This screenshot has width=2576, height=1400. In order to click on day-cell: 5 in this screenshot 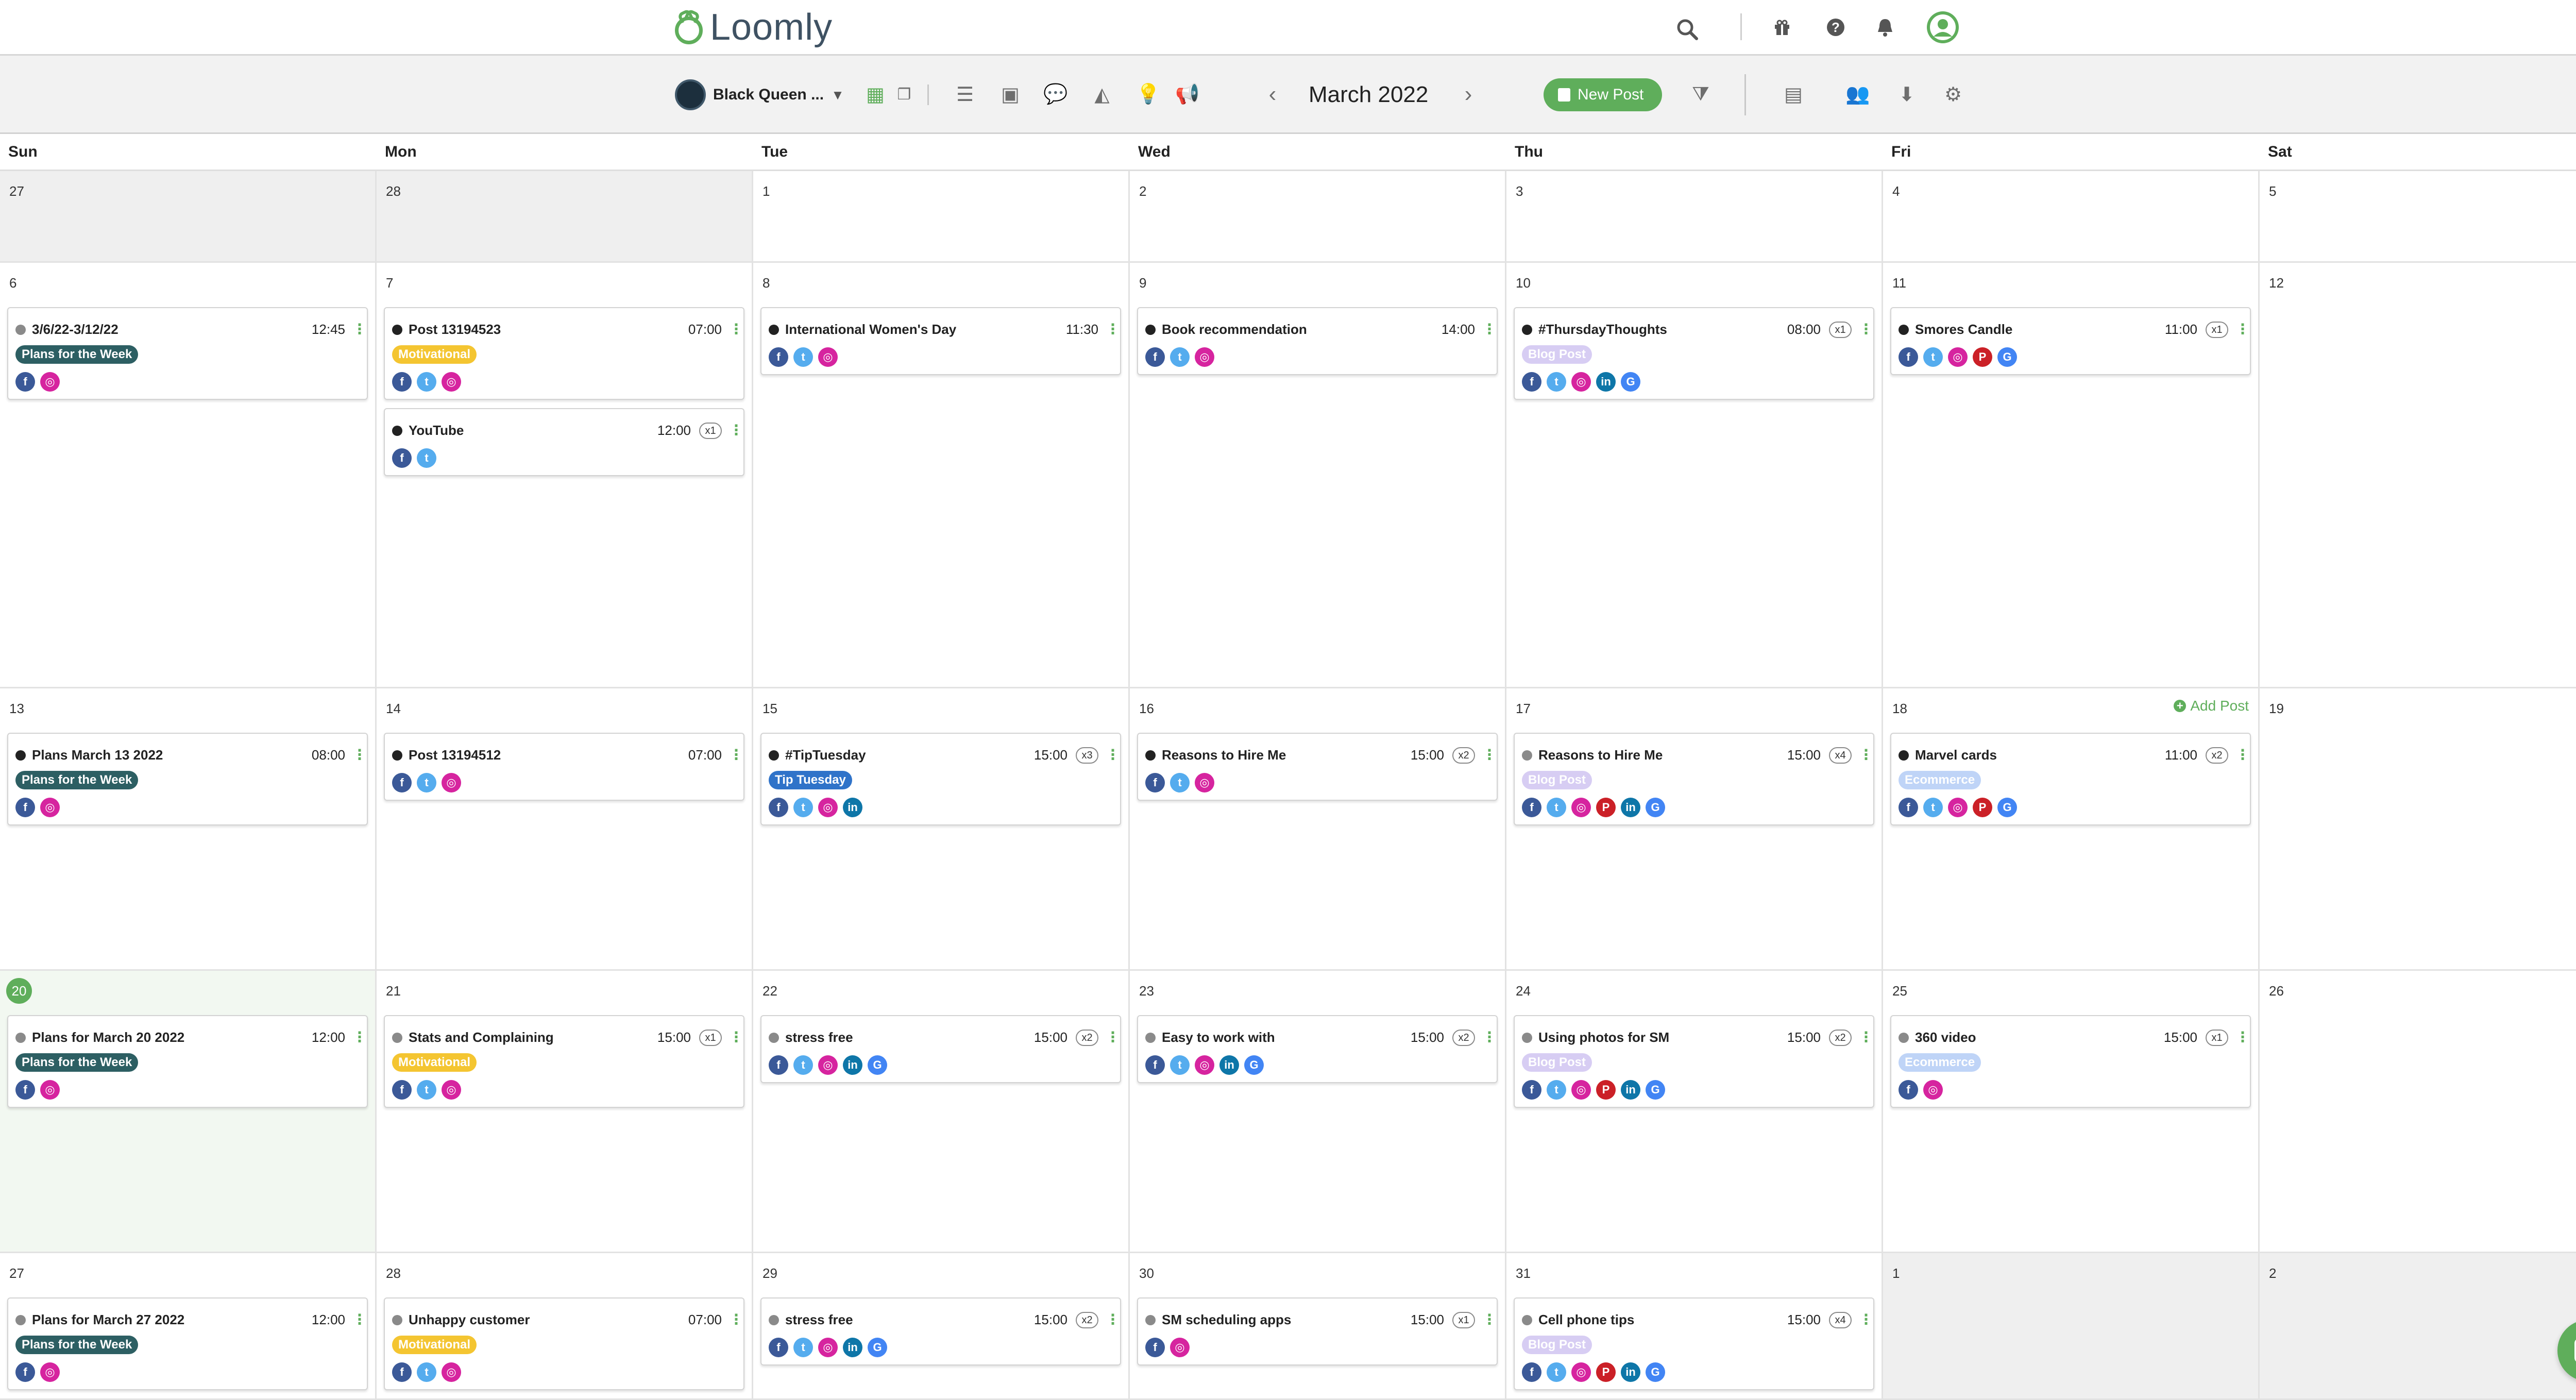, I will do `click(2418, 217)`.